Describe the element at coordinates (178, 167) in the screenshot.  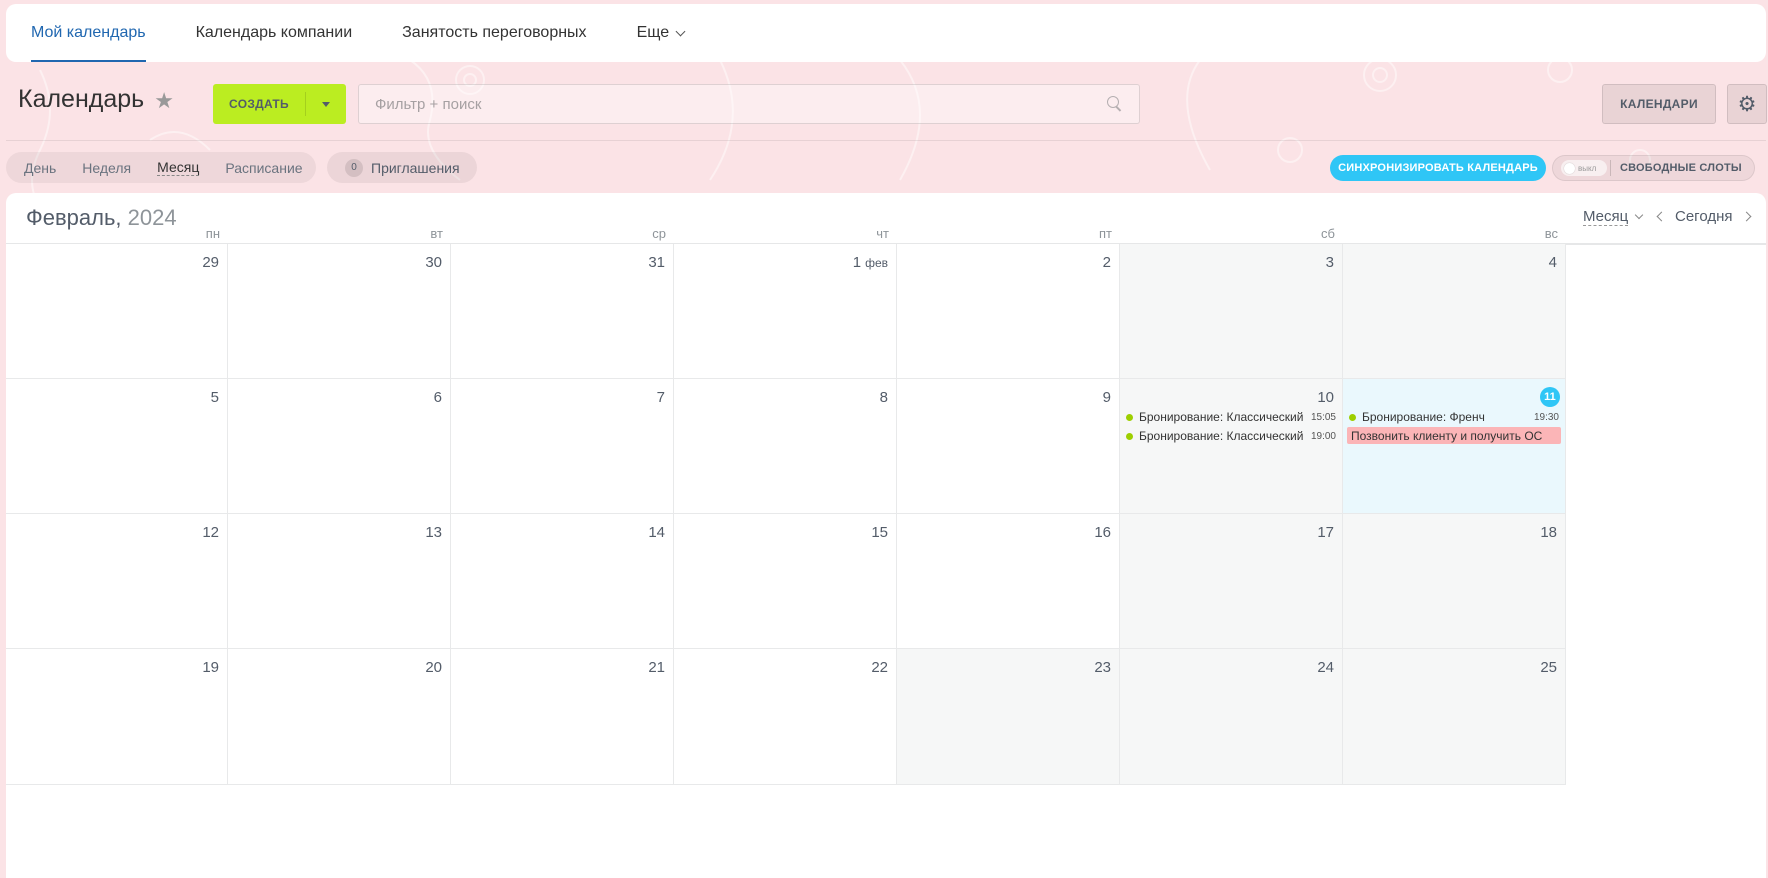
I see `view-month: Месяц` at that location.